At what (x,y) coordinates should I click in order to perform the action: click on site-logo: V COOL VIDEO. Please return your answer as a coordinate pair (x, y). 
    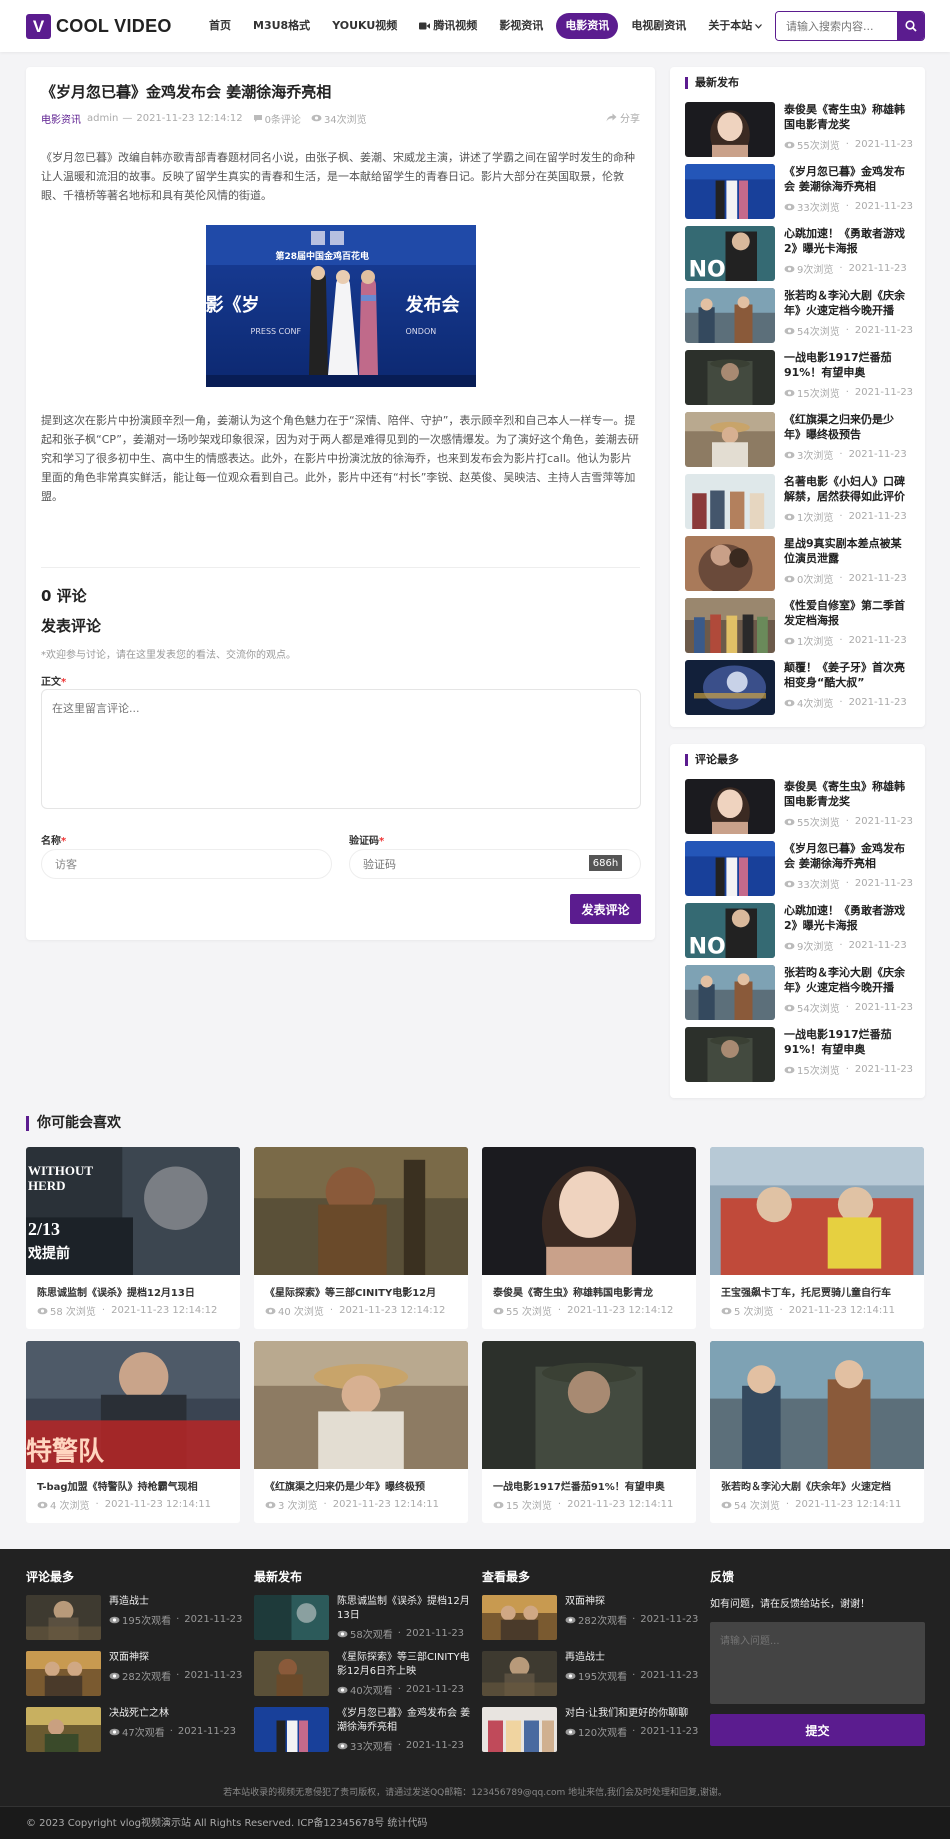
    Looking at the image, I should click on (99, 26).